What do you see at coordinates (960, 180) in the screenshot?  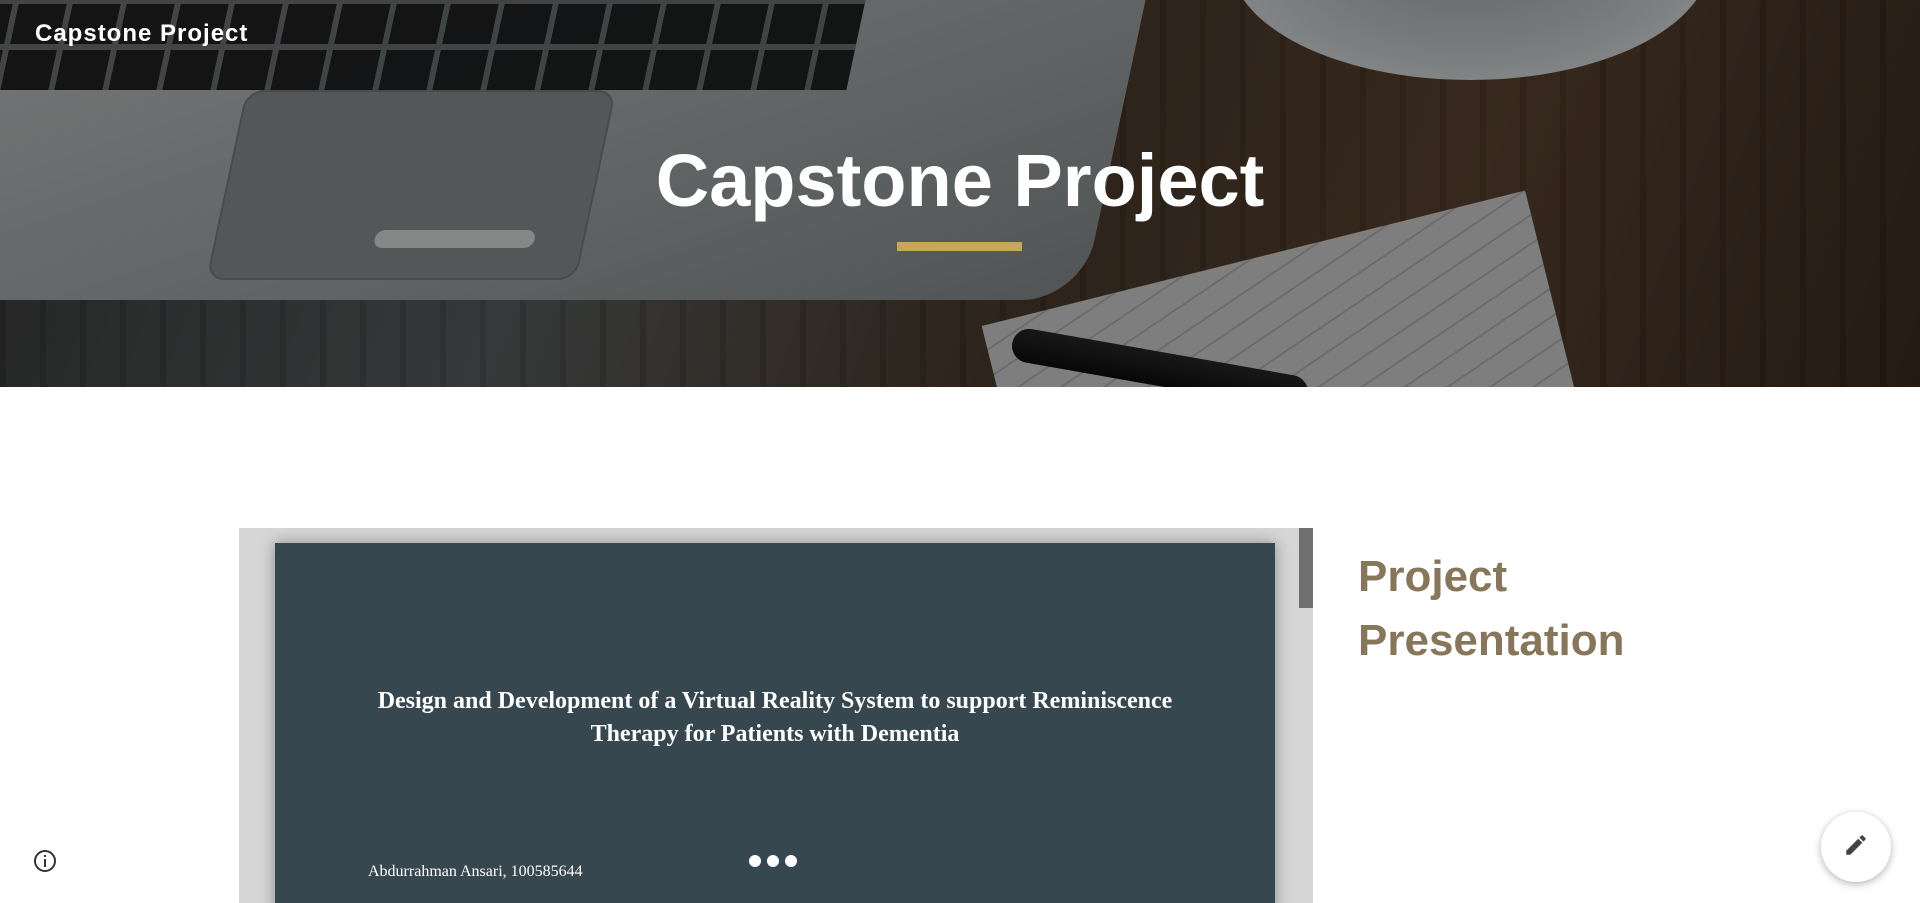 I see `page-title: Capstone Project` at bounding box center [960, 180].